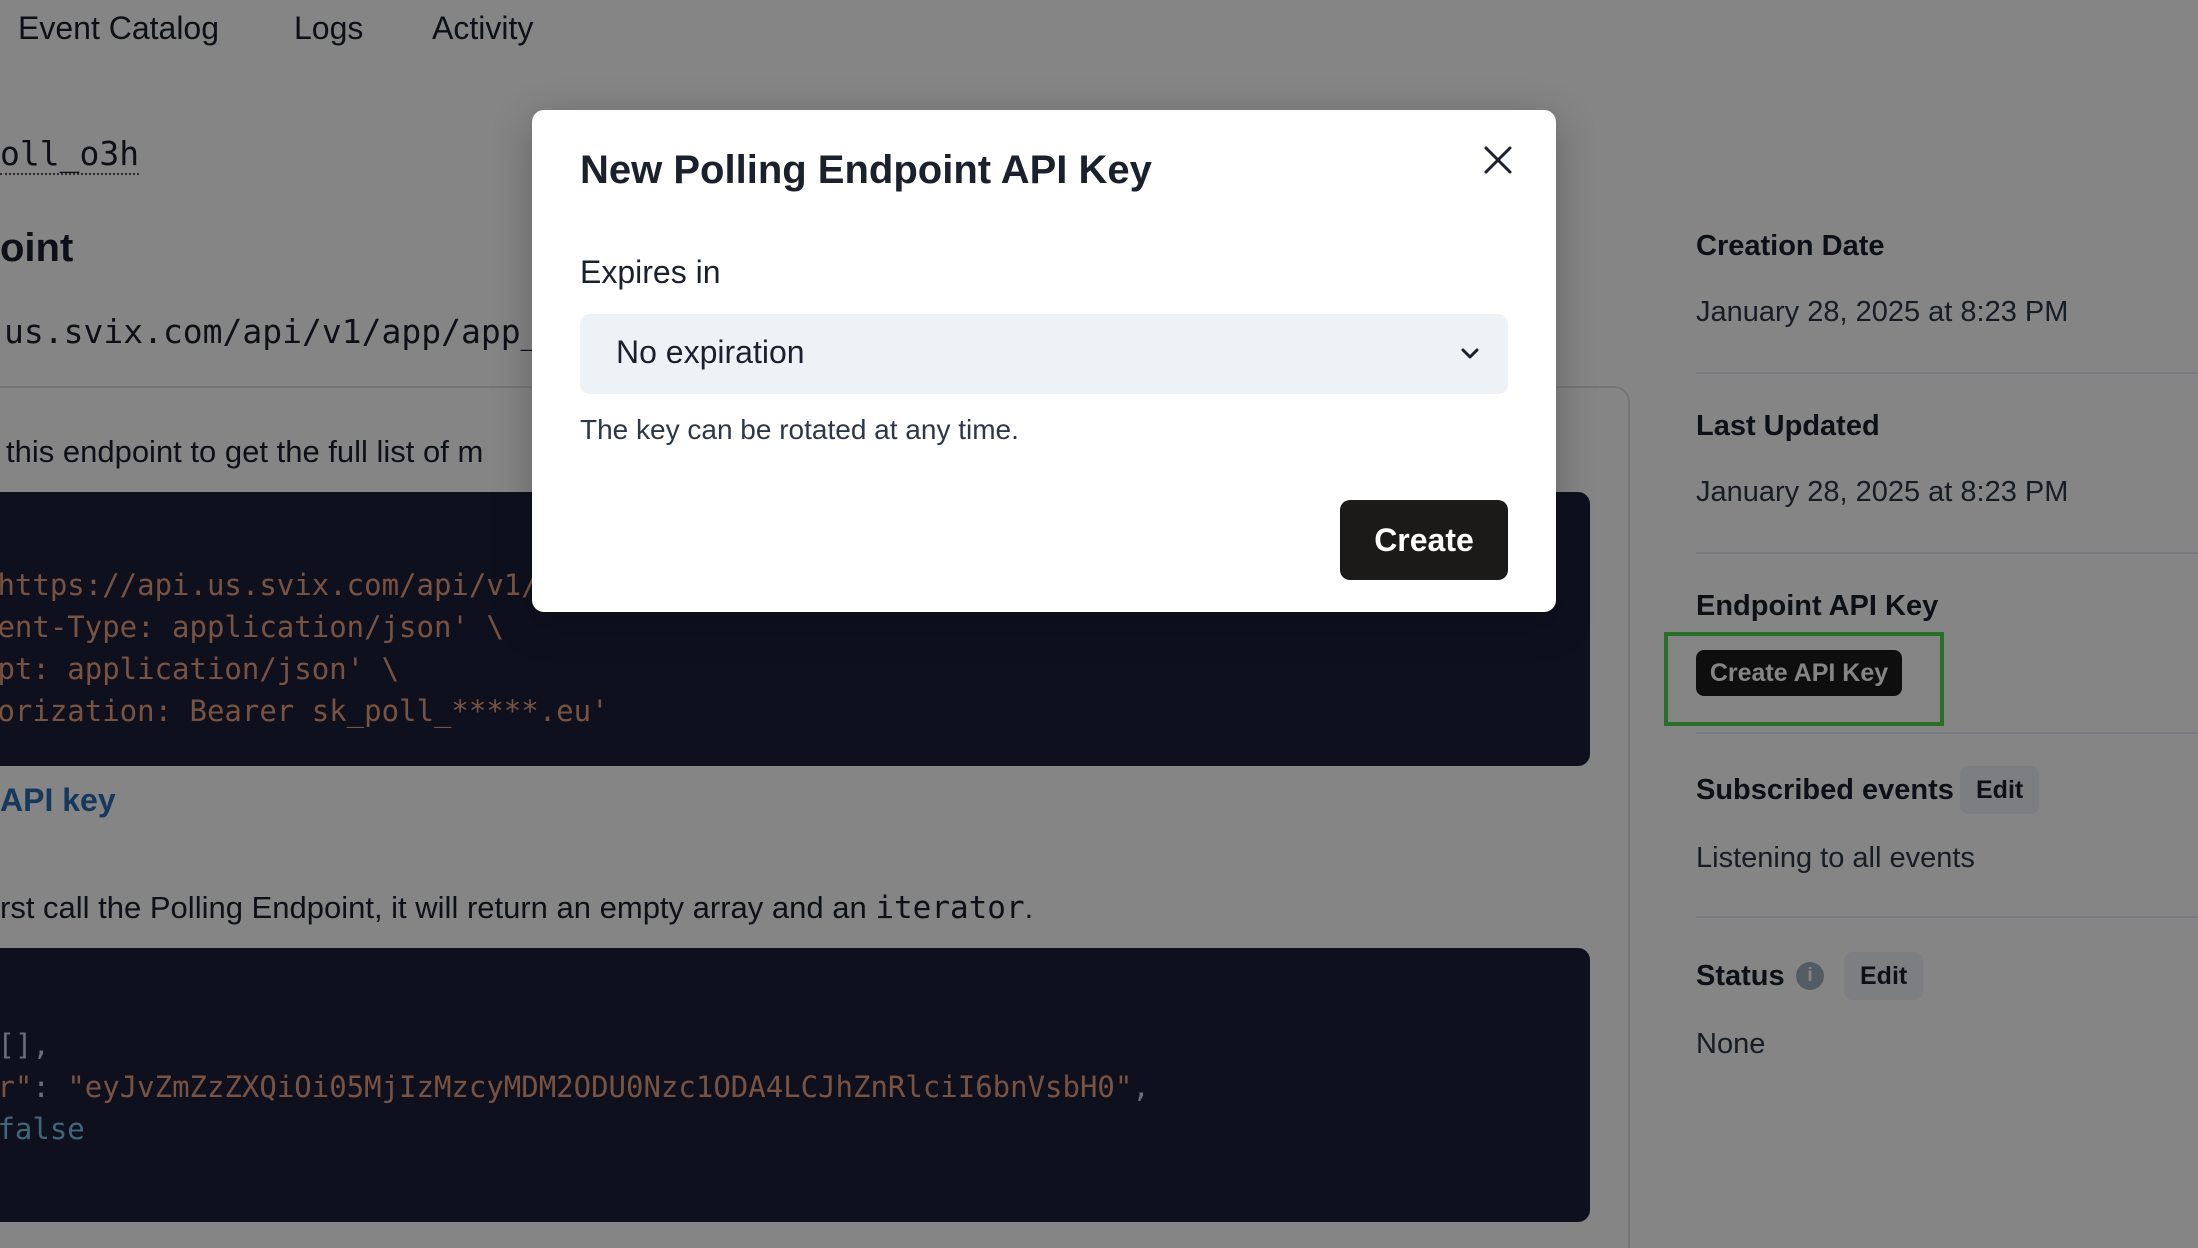 The height and width of the screenshot is (1248, 2198). Describe the element at coordinates (1044, 354) in the screenshot. I see `expiration-select: No expiration` at that location.